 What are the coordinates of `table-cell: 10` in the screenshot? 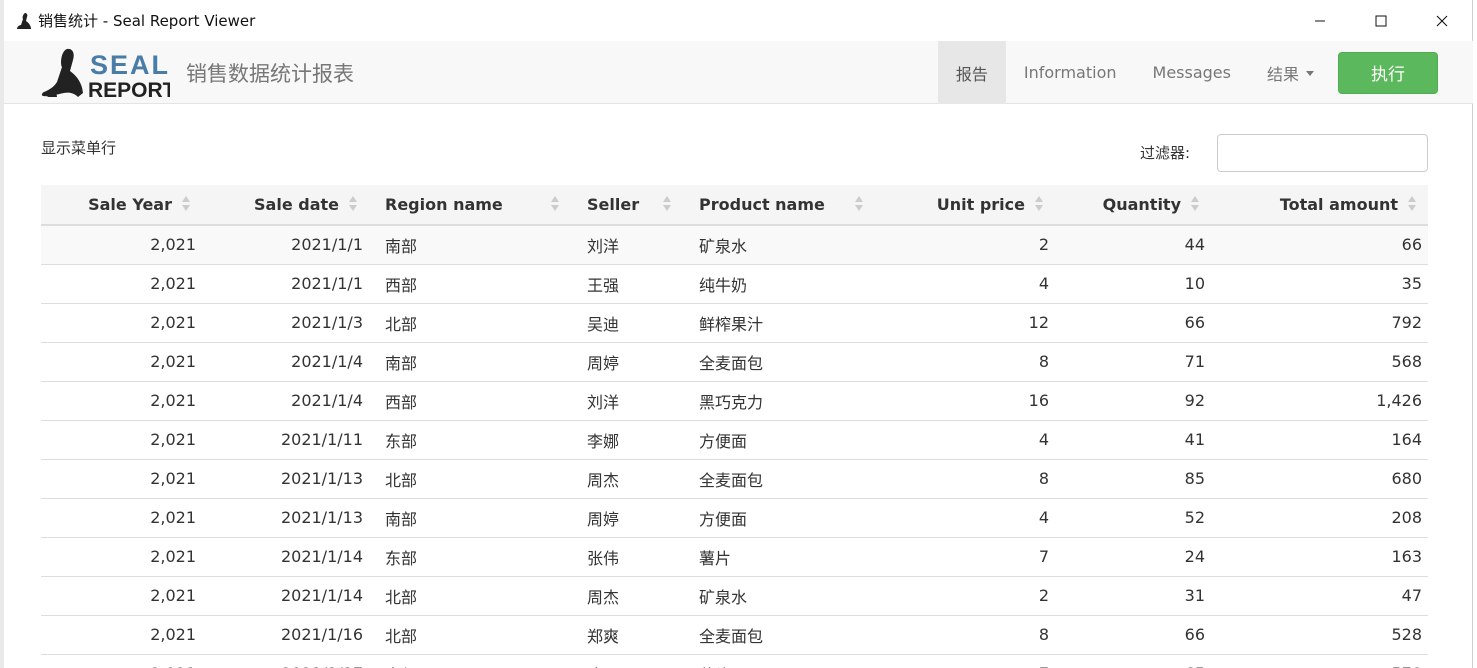 It's located at (1133, 284).